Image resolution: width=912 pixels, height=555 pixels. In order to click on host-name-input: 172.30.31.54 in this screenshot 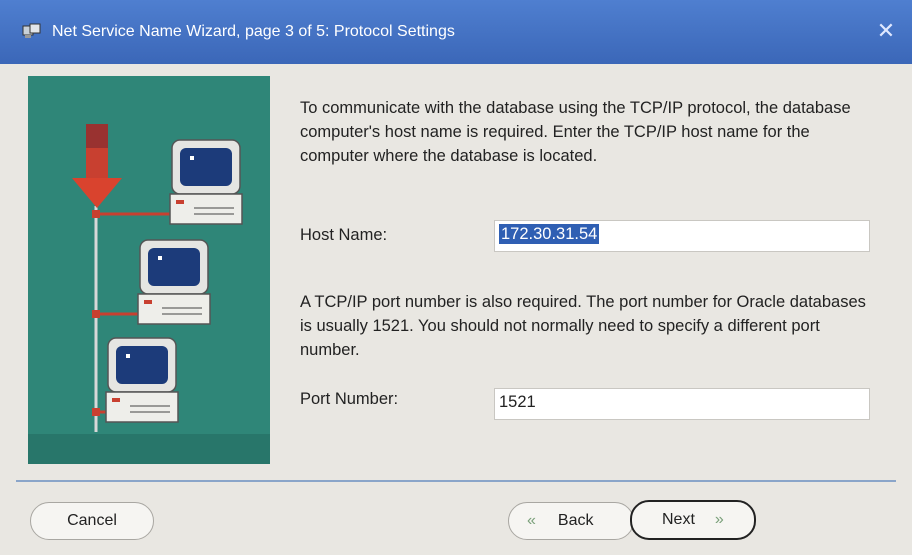, I will do `click(682, 236)`.